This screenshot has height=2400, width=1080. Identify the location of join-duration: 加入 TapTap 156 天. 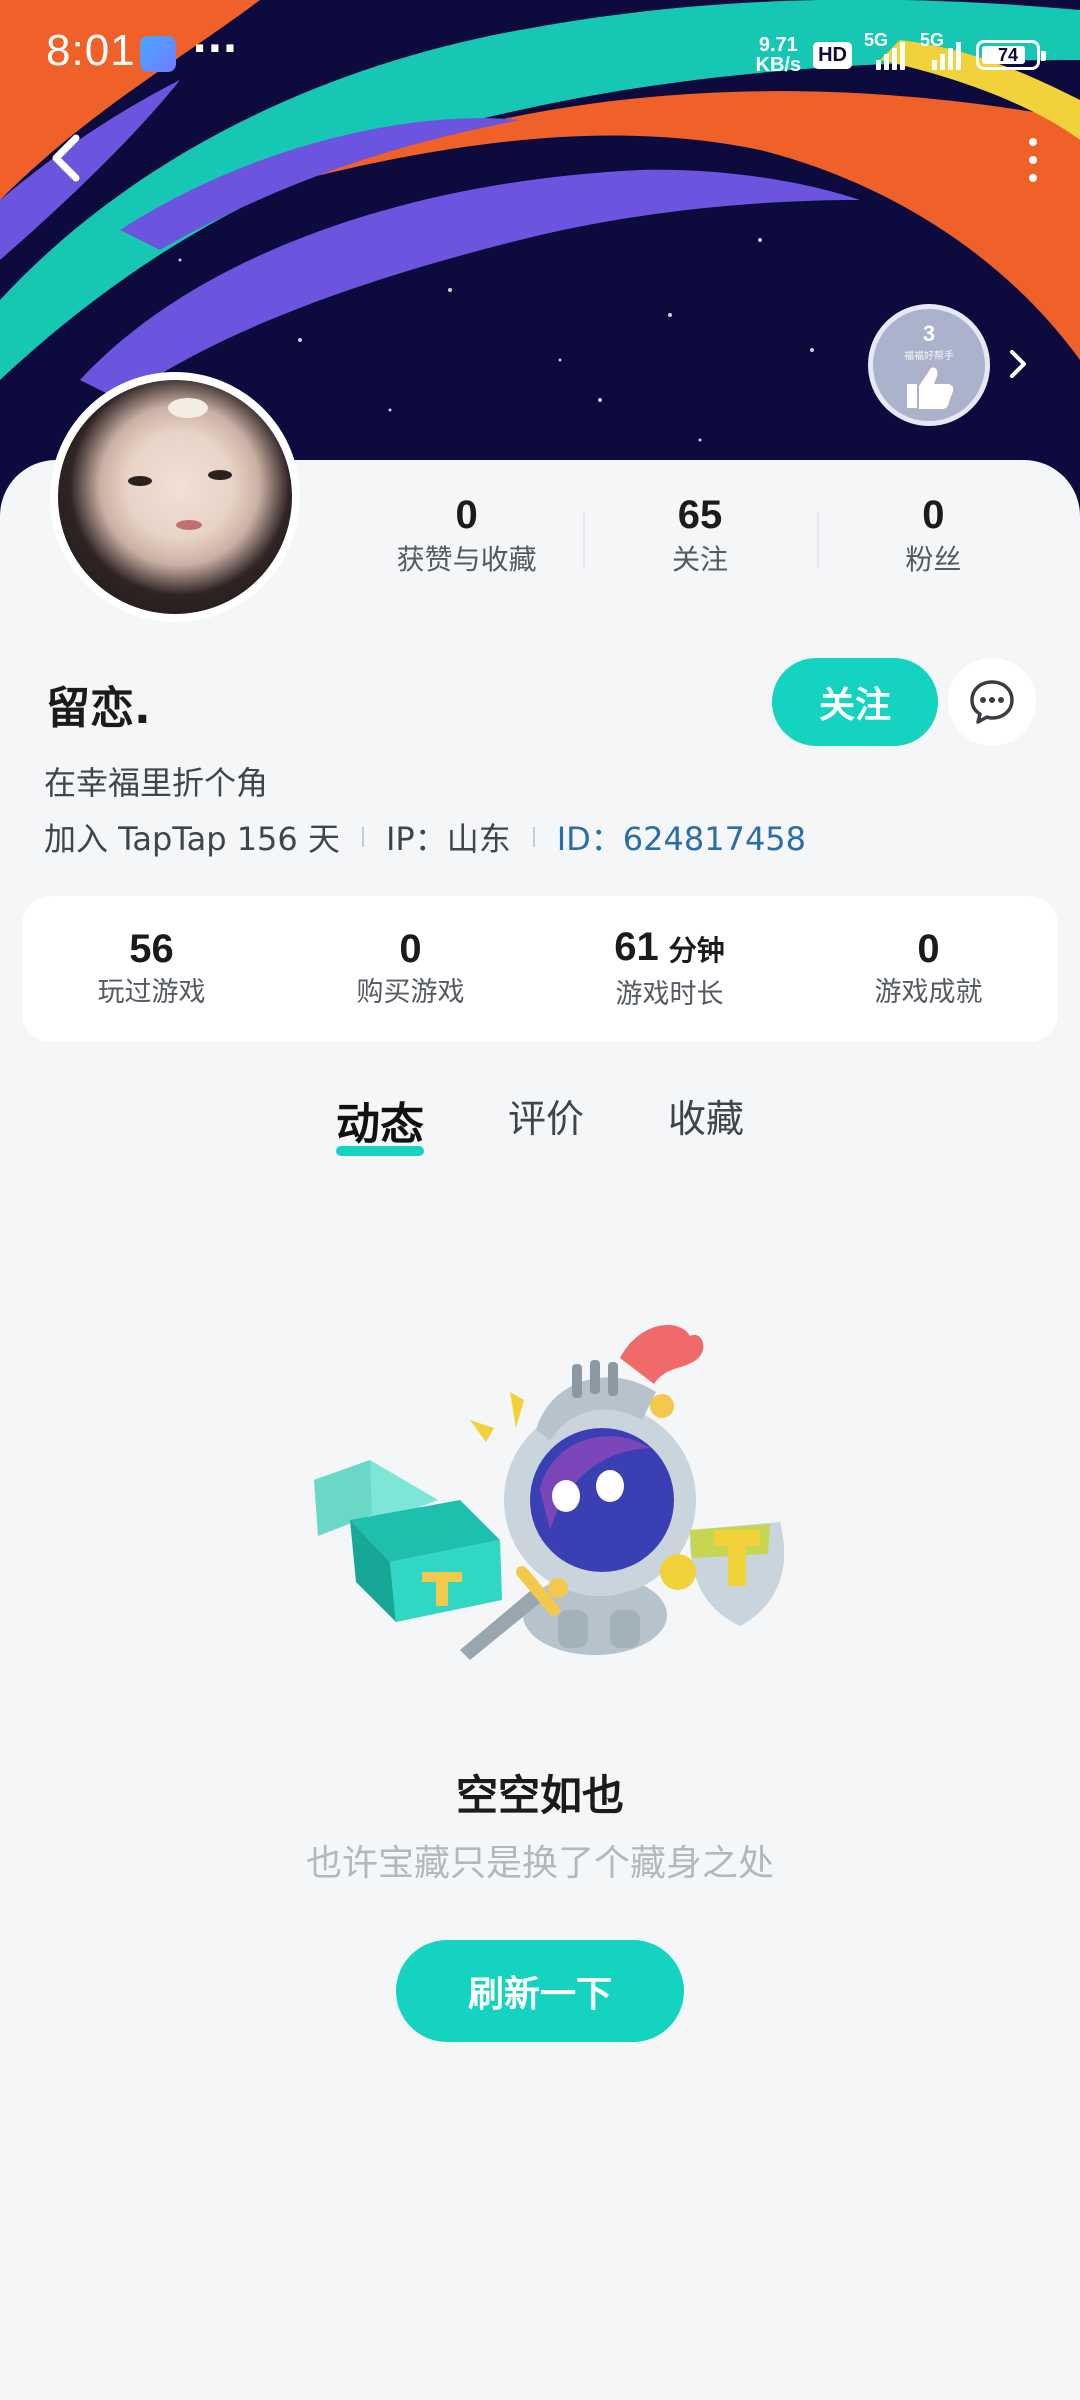
(192, 839).